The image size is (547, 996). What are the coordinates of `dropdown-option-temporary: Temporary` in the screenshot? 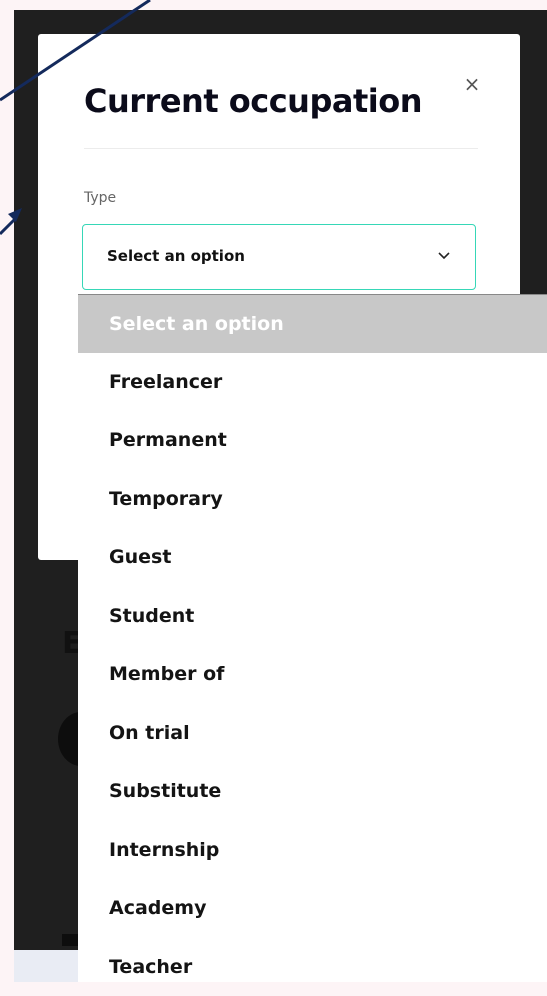 It's located at (312, 499).